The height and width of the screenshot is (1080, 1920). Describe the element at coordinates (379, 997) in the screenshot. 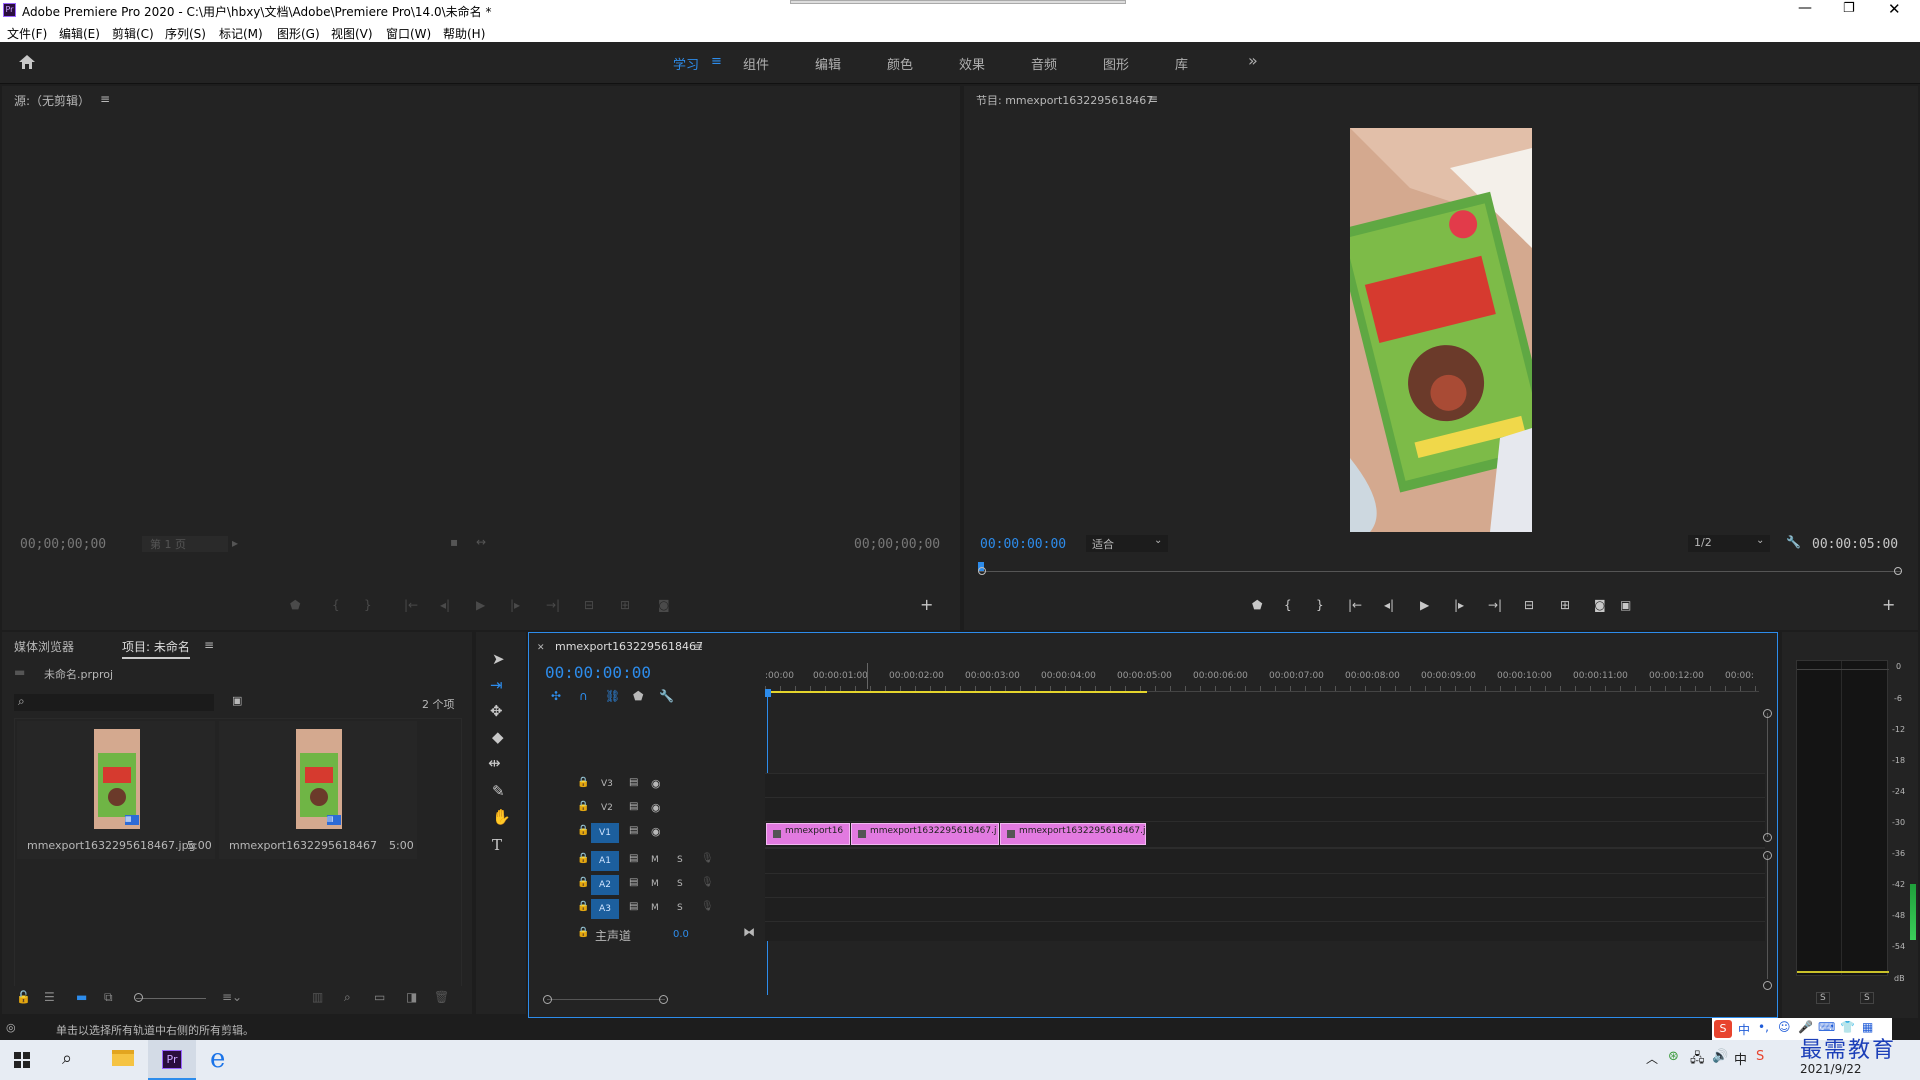

I see `new-bin-icon: ▭` at that location.